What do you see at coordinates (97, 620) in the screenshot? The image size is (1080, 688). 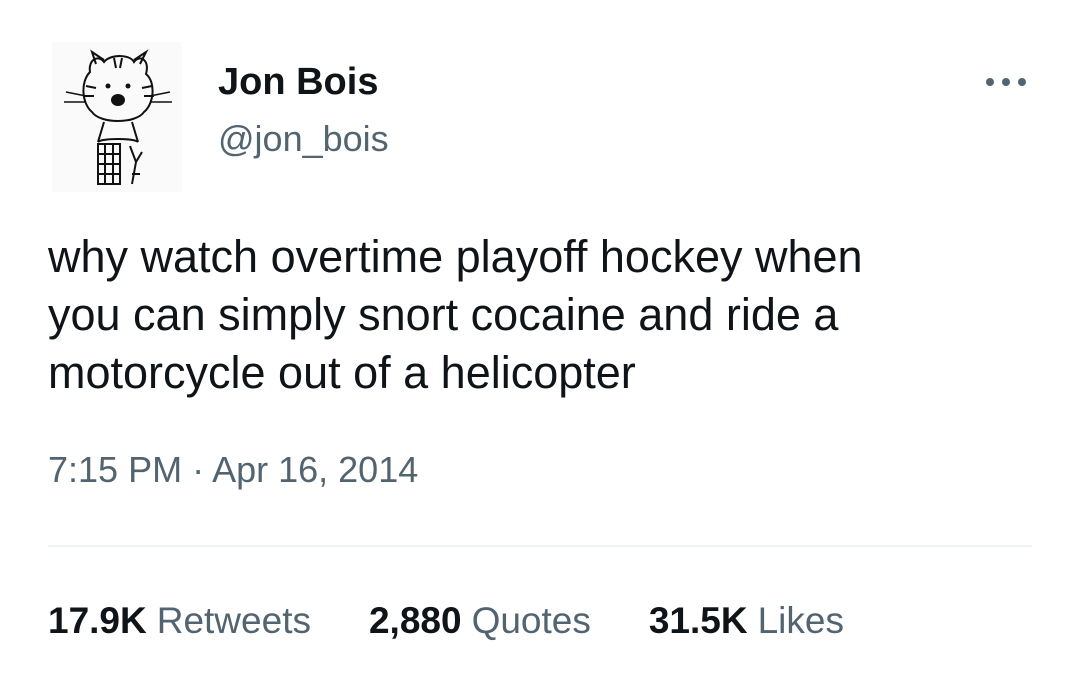 I see `retweets-count: 17.9K` at bounding box center [97, 620].